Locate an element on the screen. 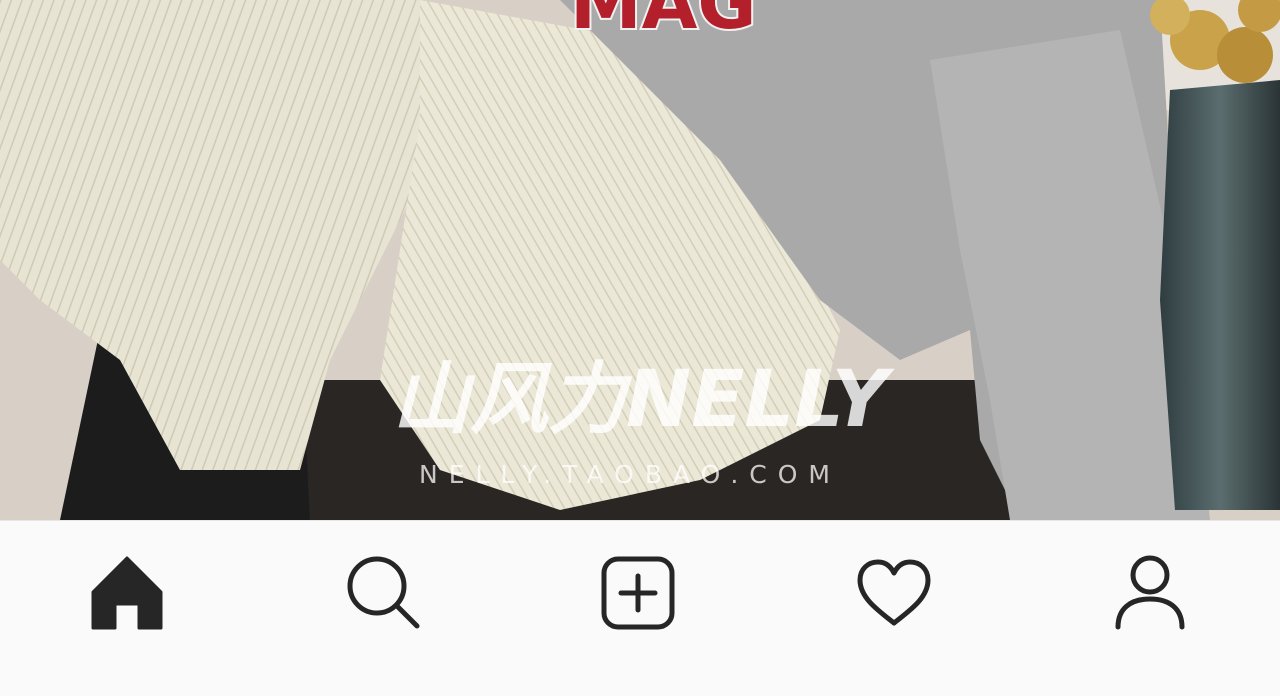 This screenshot has height=696, width=1280. add-post-icon is located at coordinates (638, 593).